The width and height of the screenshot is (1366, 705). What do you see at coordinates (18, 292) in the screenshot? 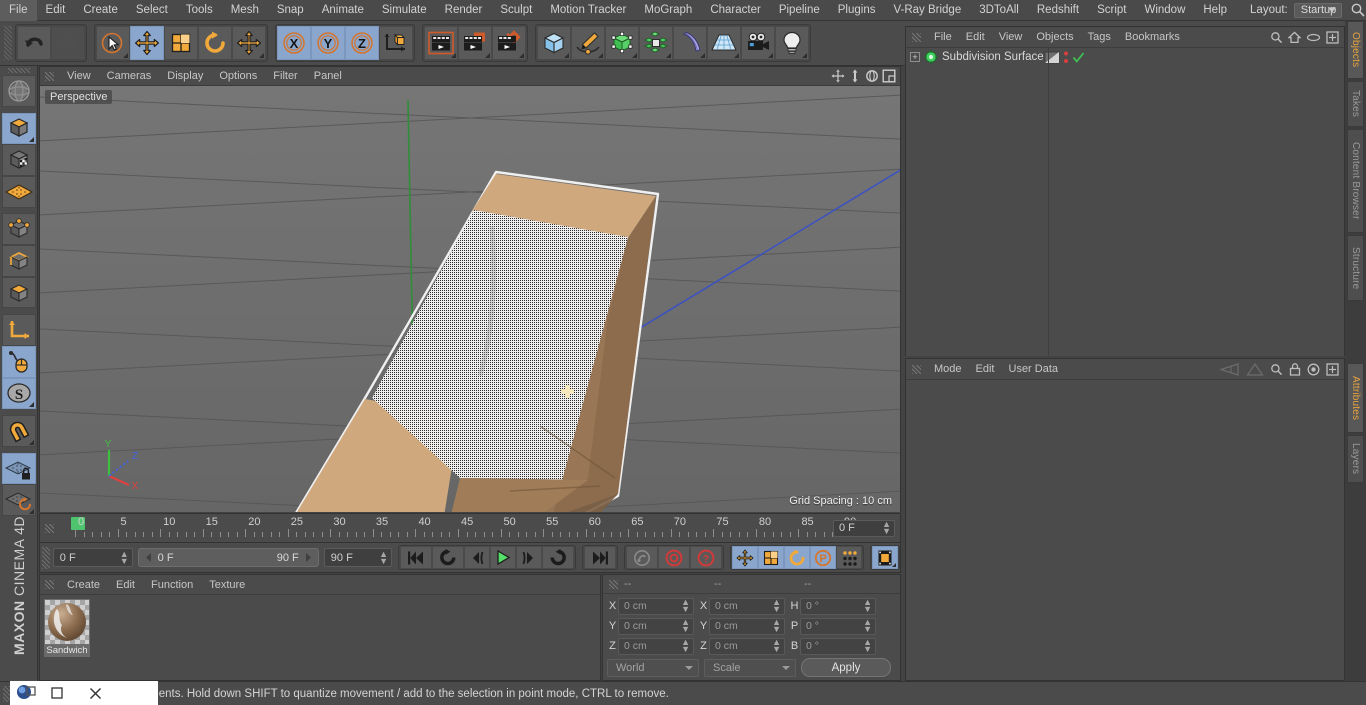
I see `polygons-mode-button` at bounding box center [18, 292].